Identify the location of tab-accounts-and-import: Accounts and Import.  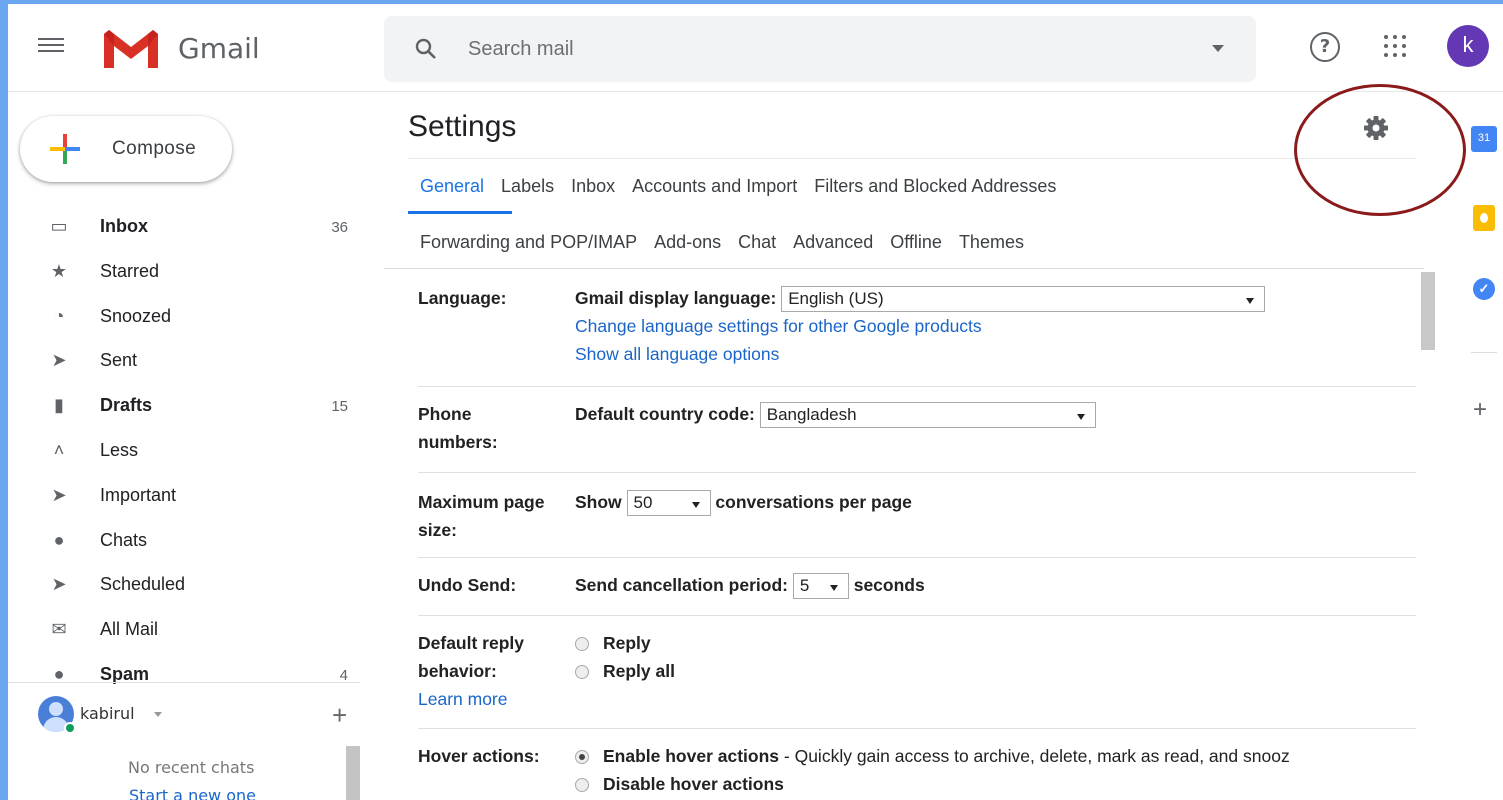
(714, 186).